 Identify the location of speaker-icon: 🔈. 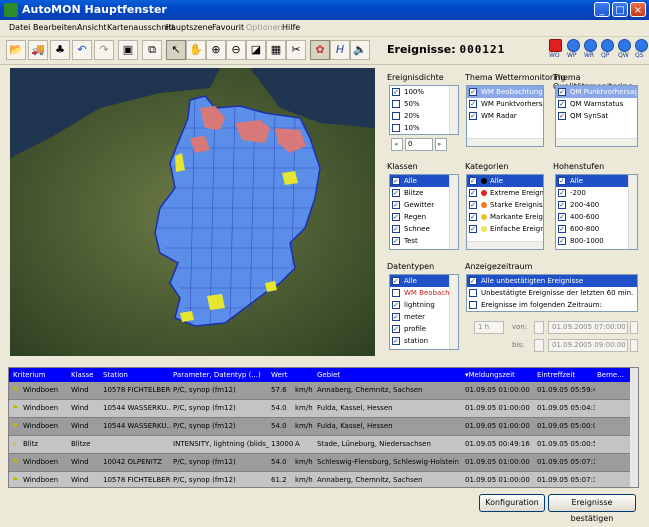
(360, 50).